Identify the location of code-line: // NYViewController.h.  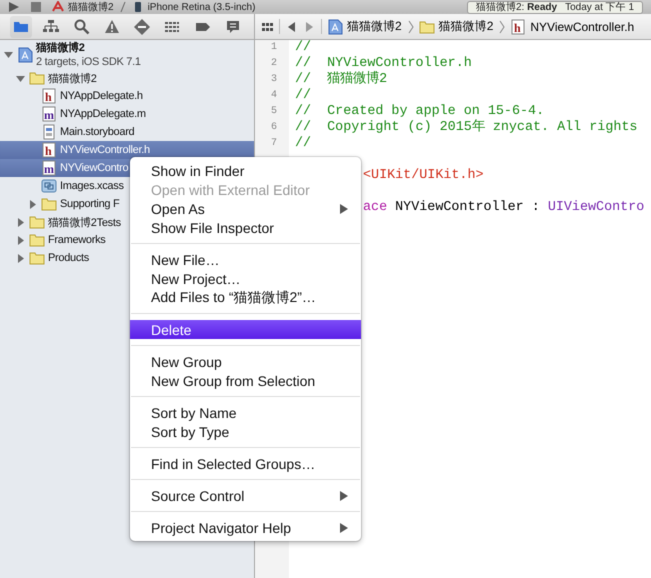
(383, 63).